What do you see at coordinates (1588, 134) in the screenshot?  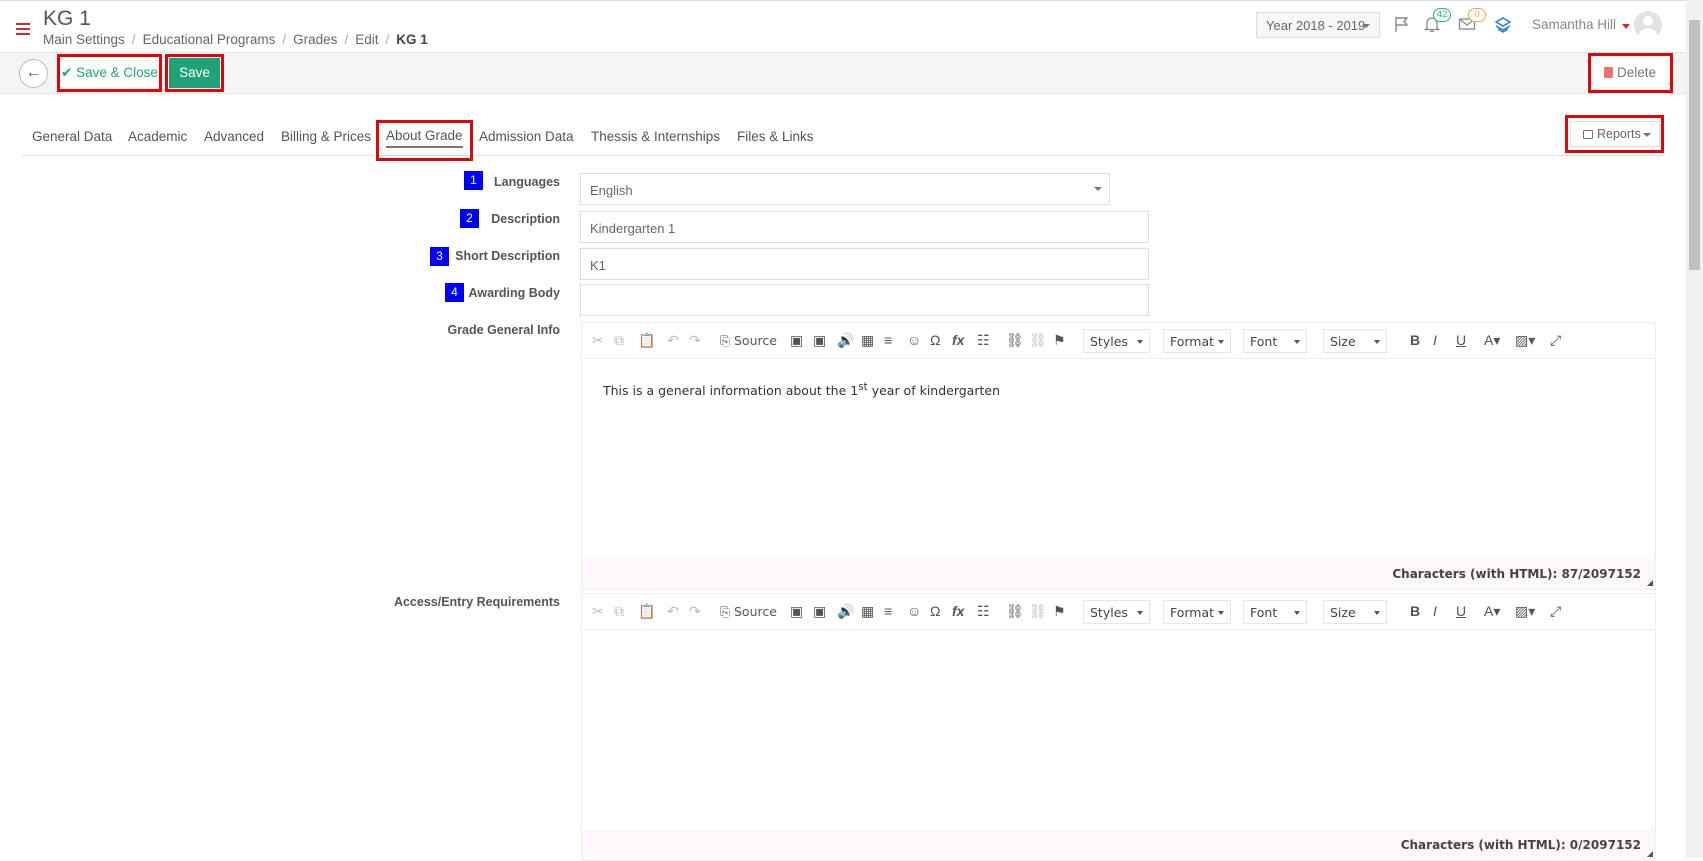 I see `printer-icon` at bounding box center [1588, 134].